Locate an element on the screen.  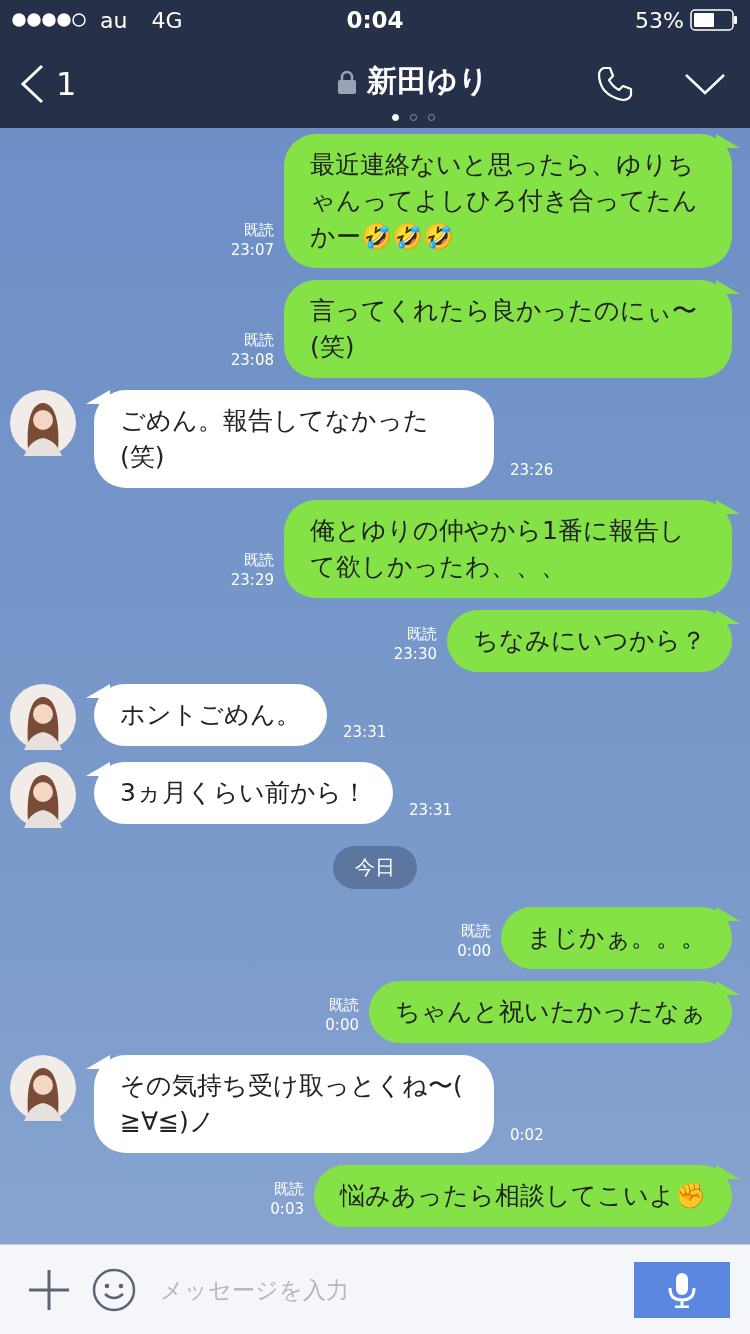
phone-icon is located at coordinates (615, 84).